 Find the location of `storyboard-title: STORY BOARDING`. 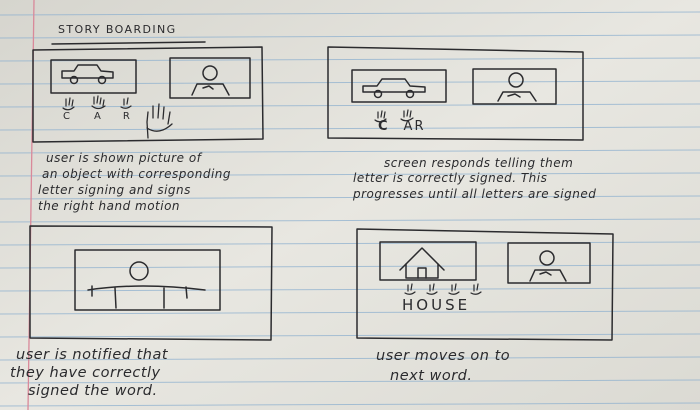

storyboard-title: STORY BOARDING is located at coordinates (117, 29).